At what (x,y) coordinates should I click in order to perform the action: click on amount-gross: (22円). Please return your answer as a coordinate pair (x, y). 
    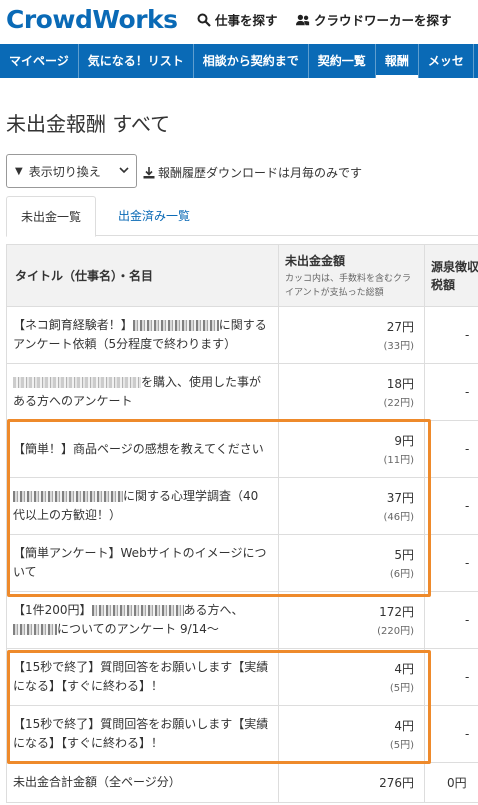
    Looking at the image, I should click on (398, 403).